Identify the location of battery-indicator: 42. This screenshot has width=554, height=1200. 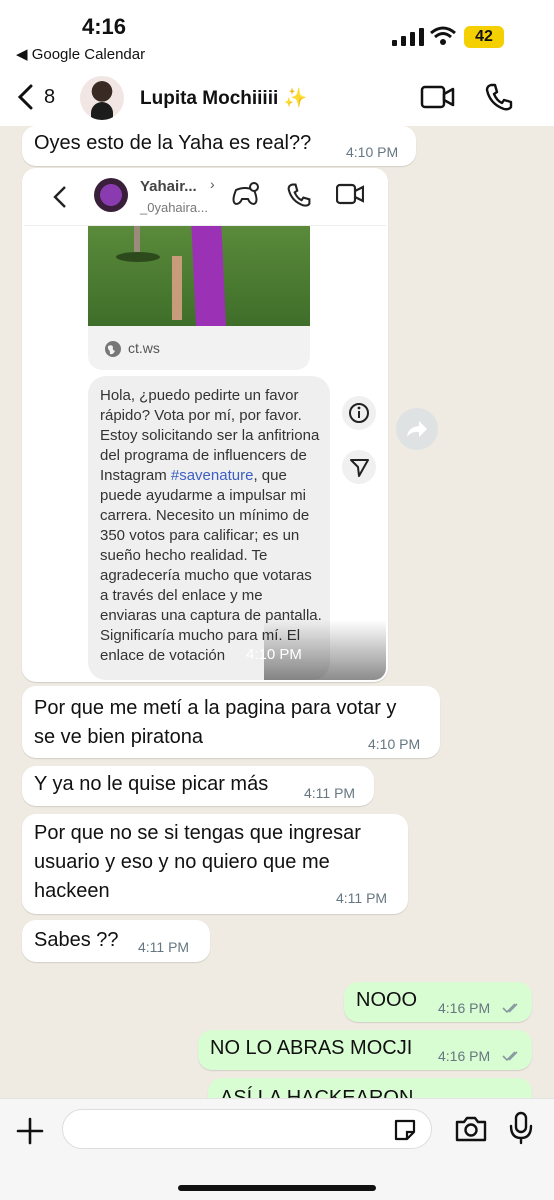
(484, 37).